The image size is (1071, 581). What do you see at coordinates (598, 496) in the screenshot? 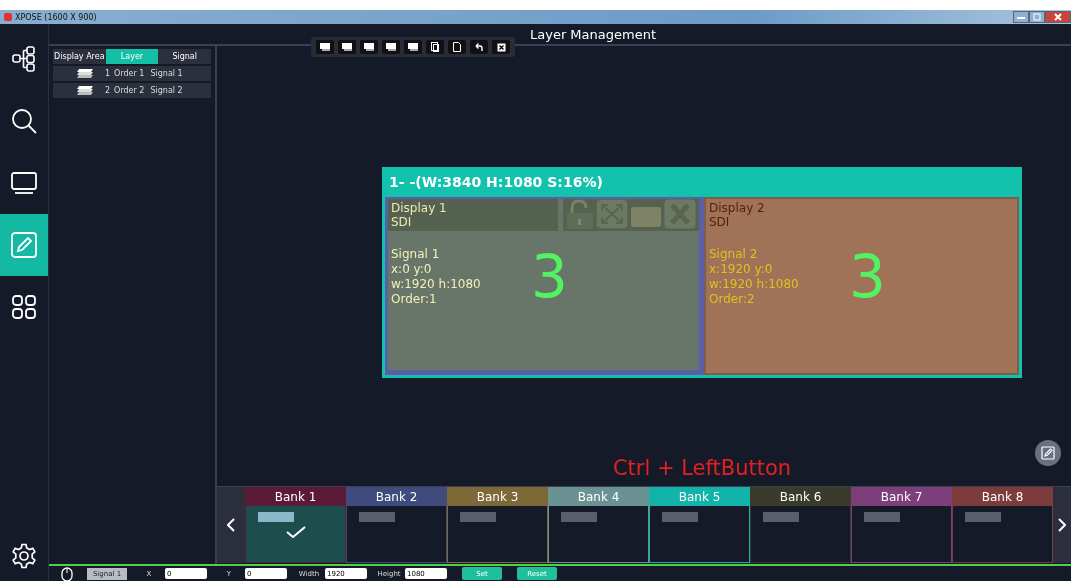
I see `bank-label: Bank 4` at bounding box center [598, 496].